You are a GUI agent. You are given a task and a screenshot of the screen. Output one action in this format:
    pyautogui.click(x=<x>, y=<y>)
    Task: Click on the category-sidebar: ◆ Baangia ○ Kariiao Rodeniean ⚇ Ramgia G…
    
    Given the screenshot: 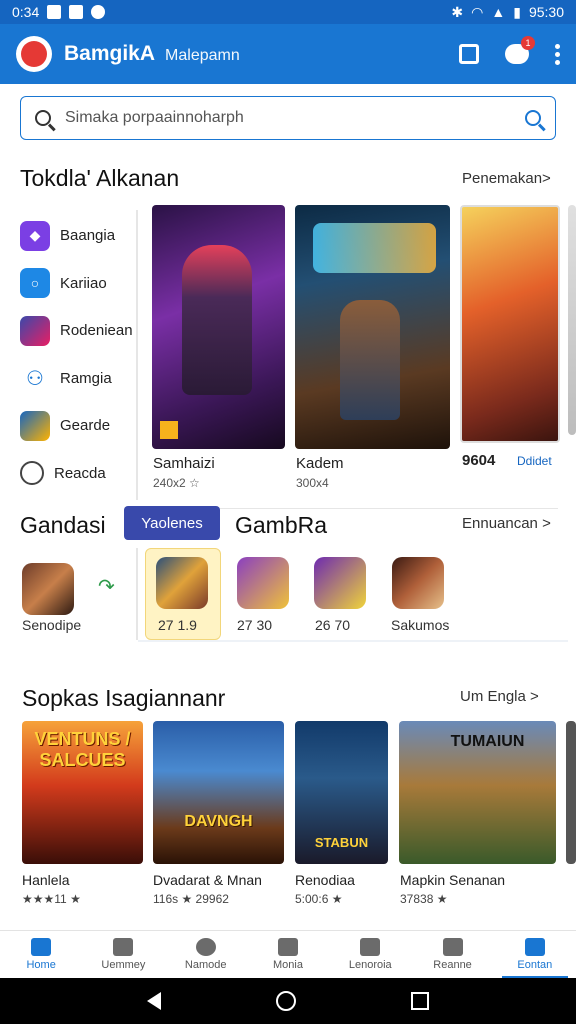 What is the action you would take?
    pyautogui.click(x=80, y=354)
    